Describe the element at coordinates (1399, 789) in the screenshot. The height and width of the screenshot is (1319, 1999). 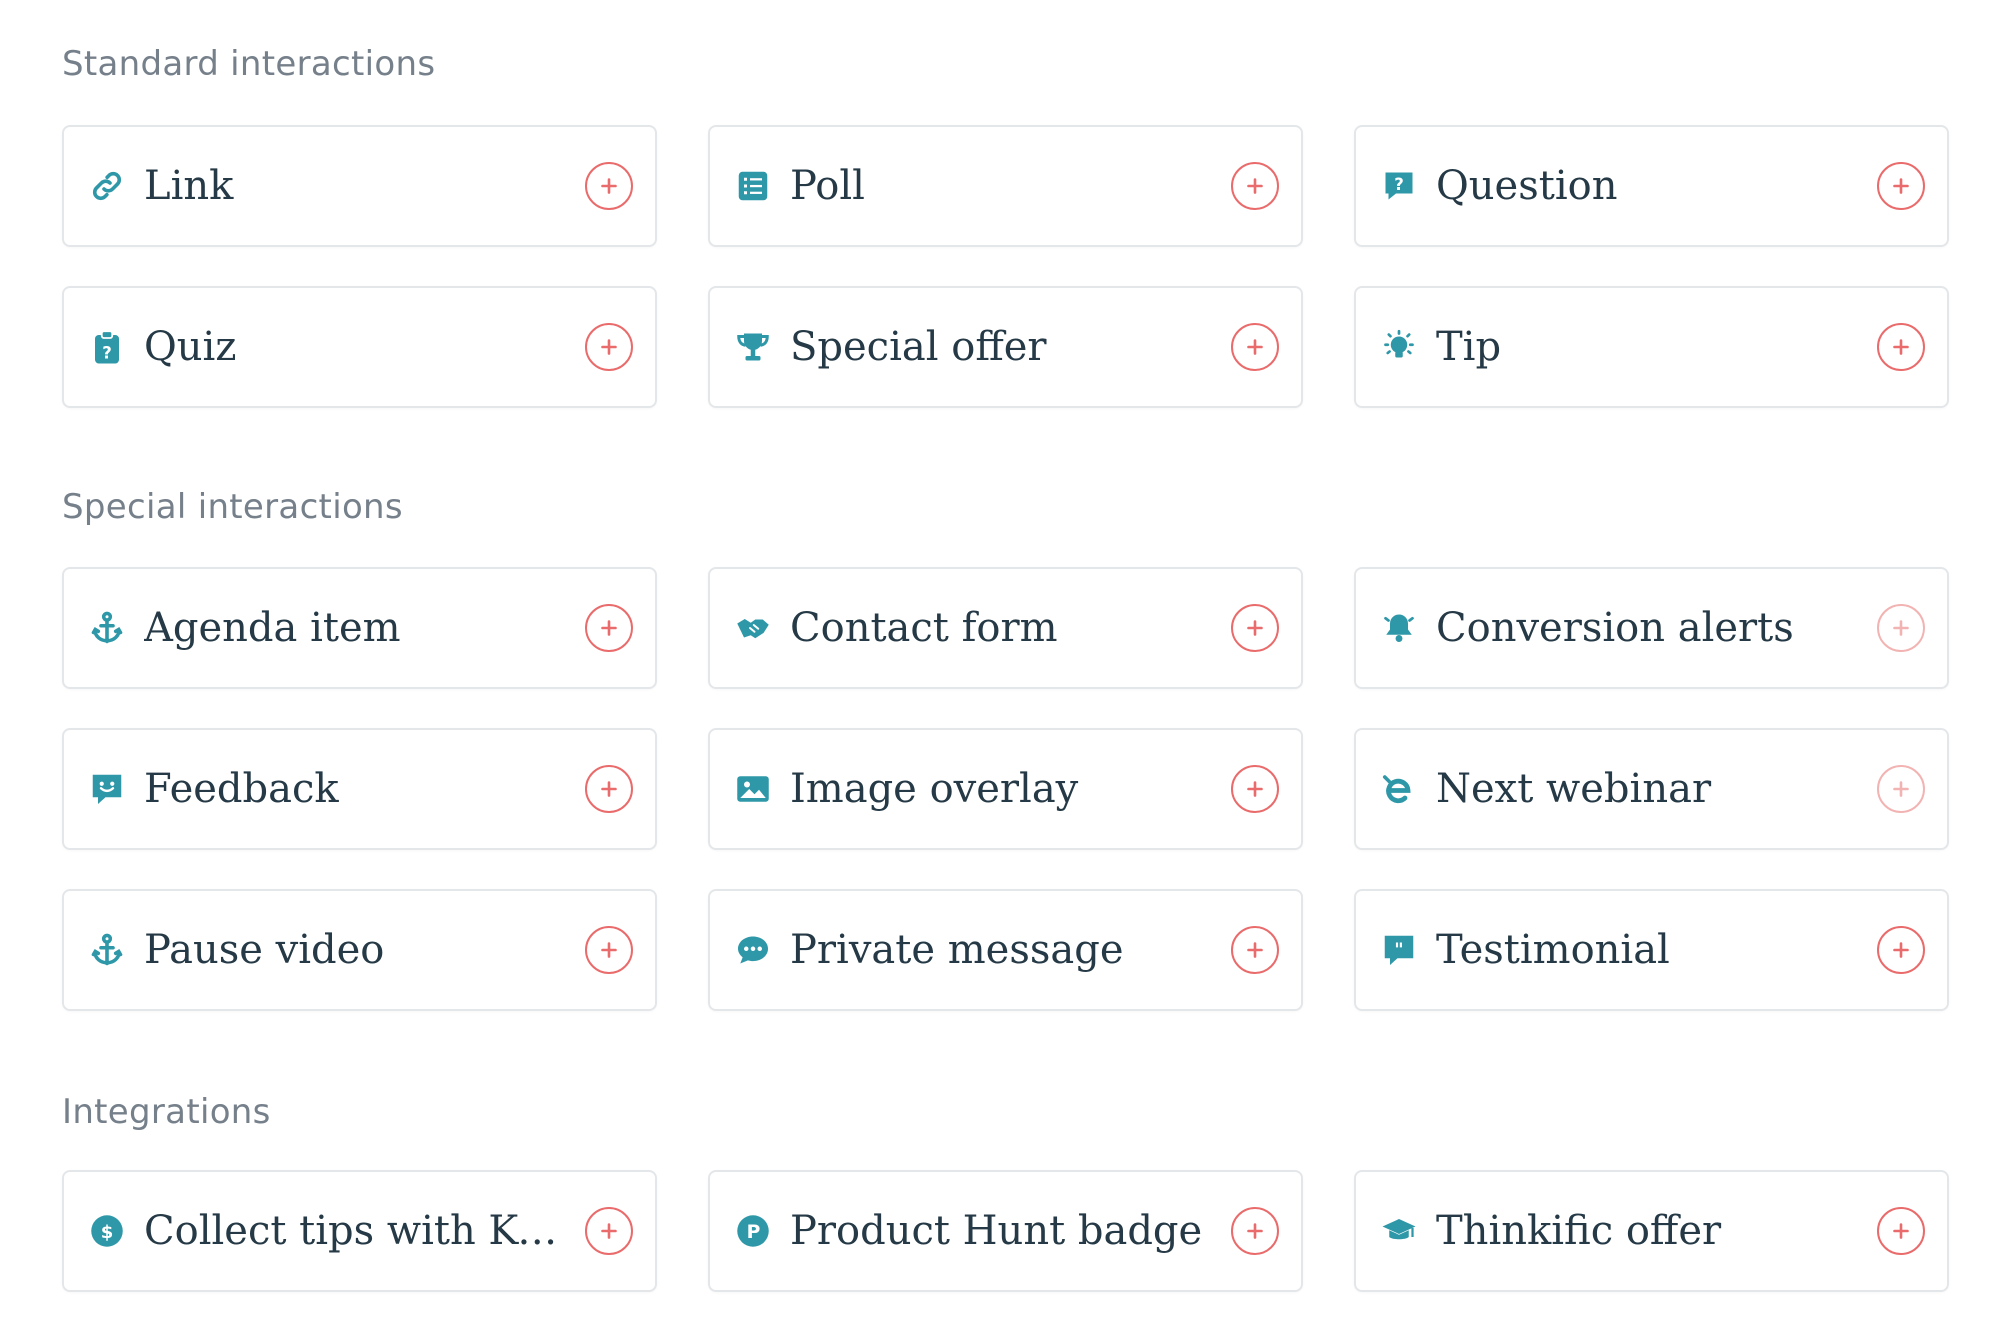
I see `e-logo-icon` at that location.